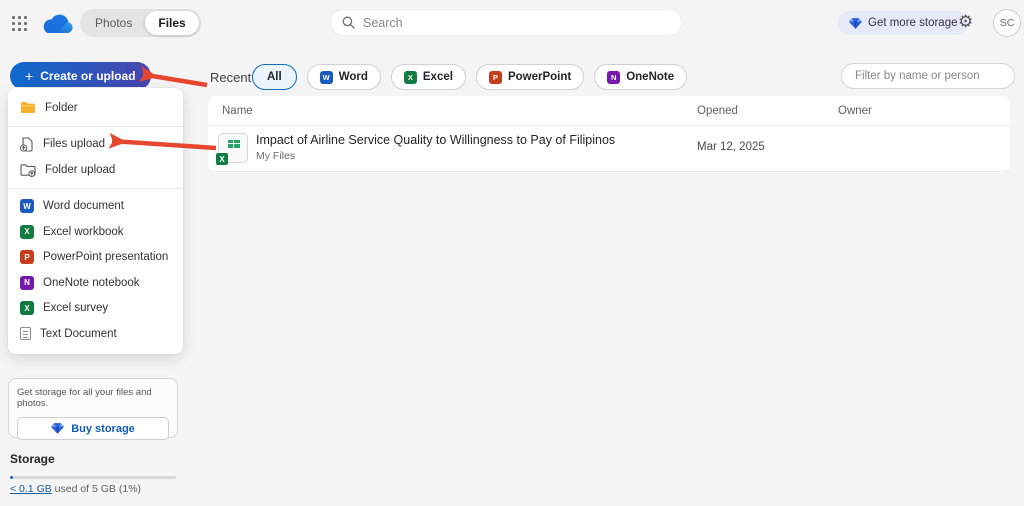 The width and height of the screenshot is (1024, 506). What do you see at coordinates (717, 111) in the screenshot?
I see `column-header-opened: Opened` at bounding box center [717, 111].